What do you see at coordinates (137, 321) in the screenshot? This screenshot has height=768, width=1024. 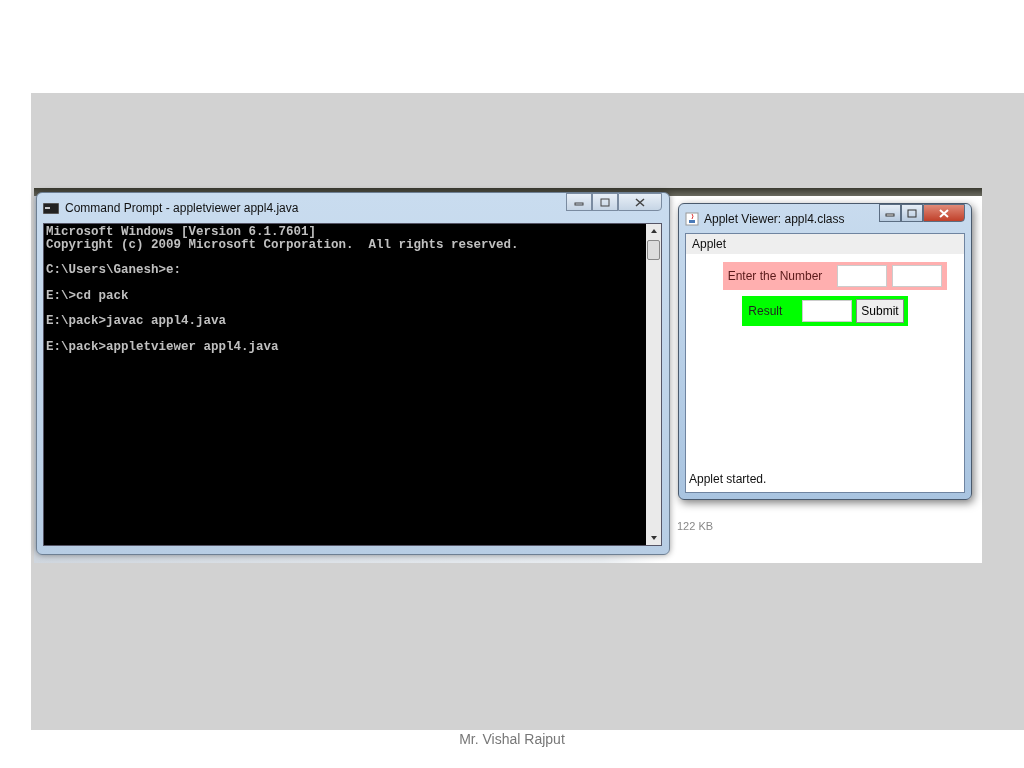 I see `console-line: E:\pack>javac appl4.java` at bounding box center [137, 321].